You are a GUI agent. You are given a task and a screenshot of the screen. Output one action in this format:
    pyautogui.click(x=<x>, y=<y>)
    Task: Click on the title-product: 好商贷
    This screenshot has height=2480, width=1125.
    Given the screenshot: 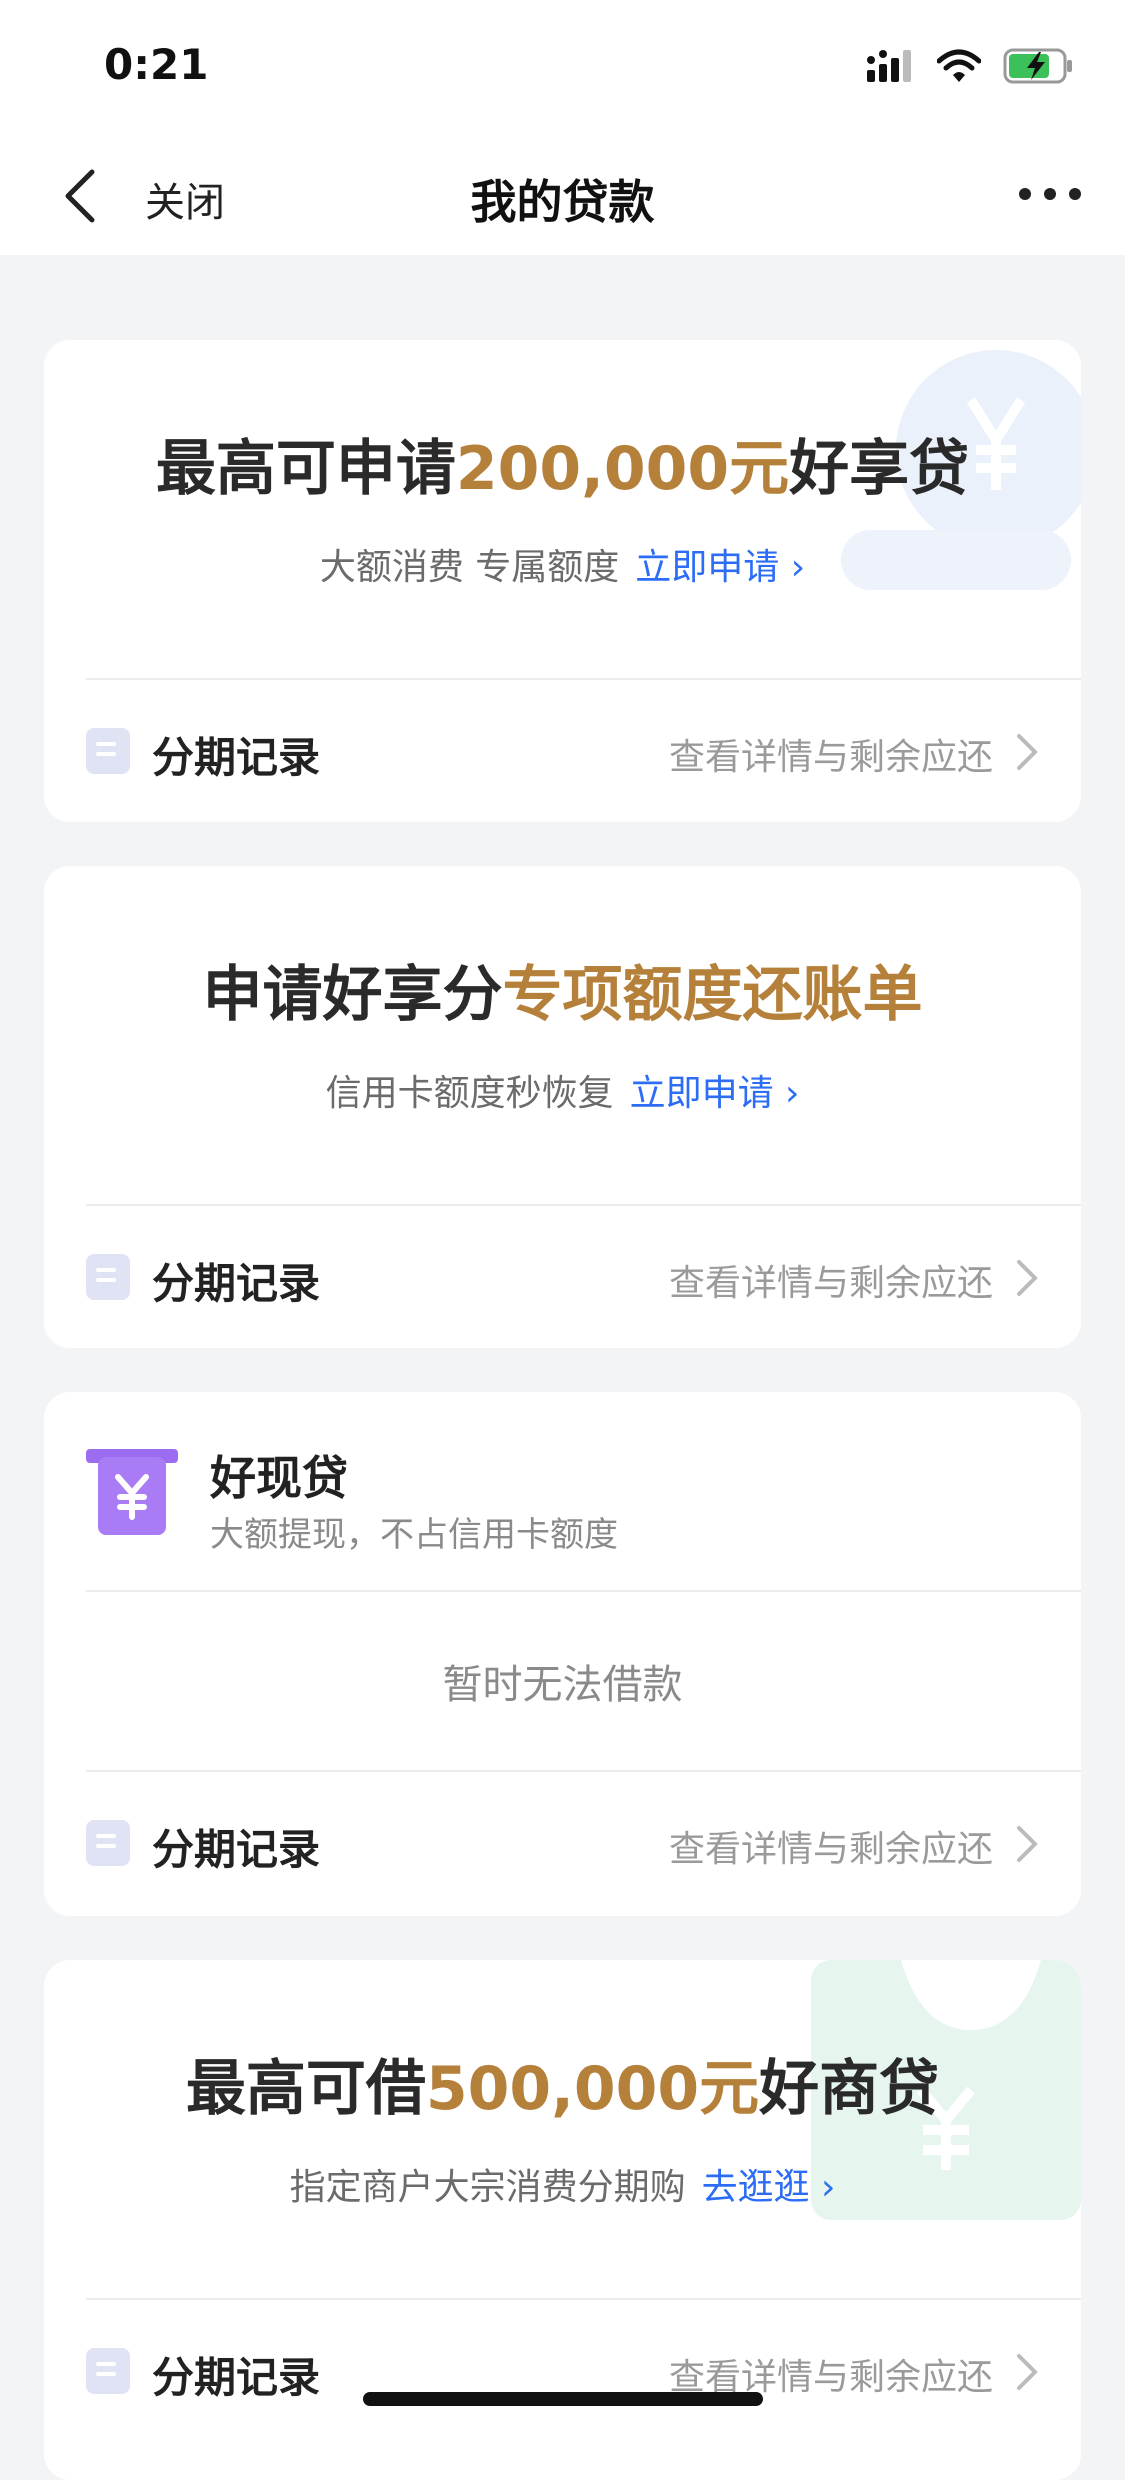 What is the action you would take?
    pyautogui.click(x=849, y=2089)
    